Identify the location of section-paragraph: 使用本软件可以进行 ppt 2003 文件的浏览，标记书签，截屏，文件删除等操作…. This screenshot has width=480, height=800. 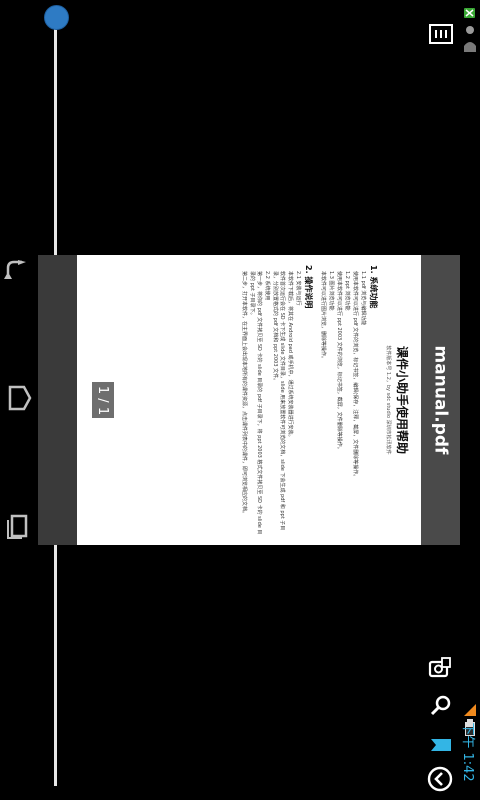
(339, 361).